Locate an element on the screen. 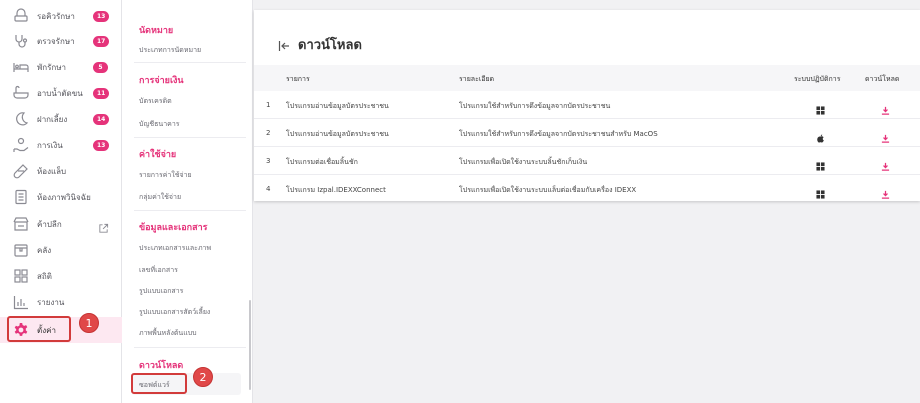  sidebar-item-statistics: สถิติ is located at coordinates (61, 276).